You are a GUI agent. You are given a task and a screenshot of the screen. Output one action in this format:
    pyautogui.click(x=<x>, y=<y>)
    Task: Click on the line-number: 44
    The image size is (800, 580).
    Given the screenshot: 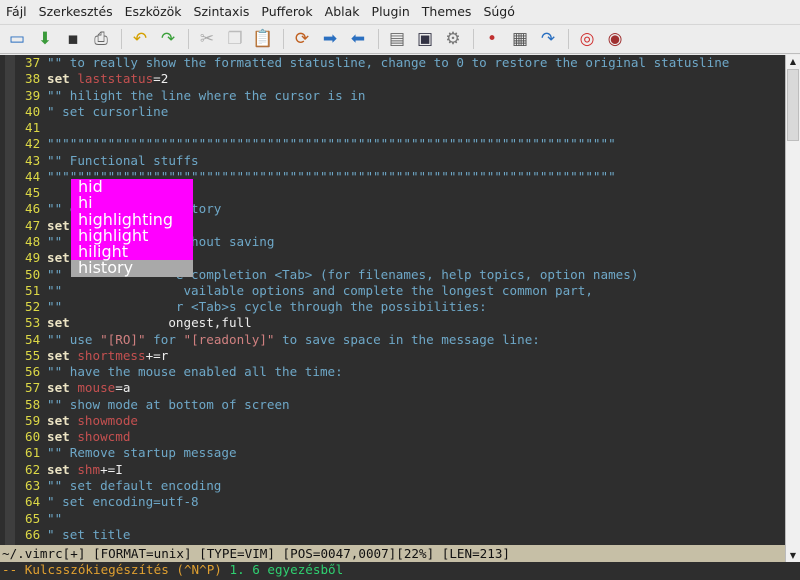 What is the action you would take?
    pyautogui.click(x=33, y=176)
    